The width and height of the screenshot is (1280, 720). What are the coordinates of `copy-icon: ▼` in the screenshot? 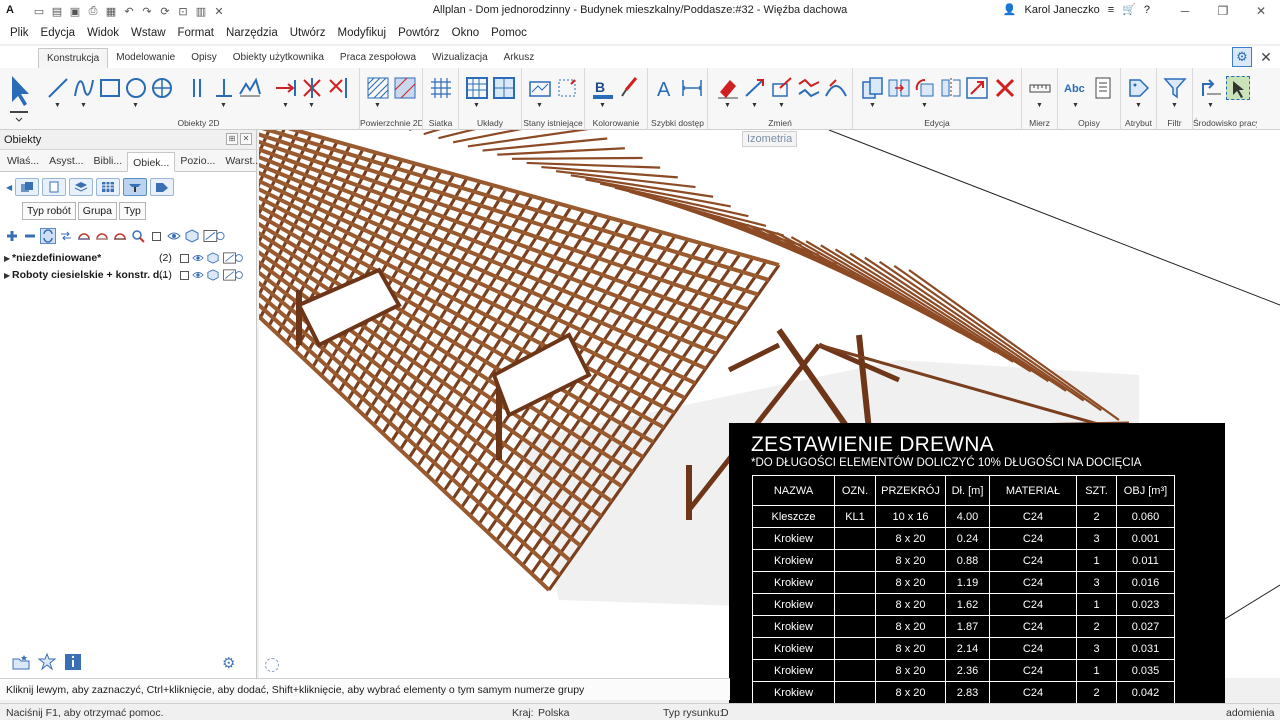 It's located at (873, 92).